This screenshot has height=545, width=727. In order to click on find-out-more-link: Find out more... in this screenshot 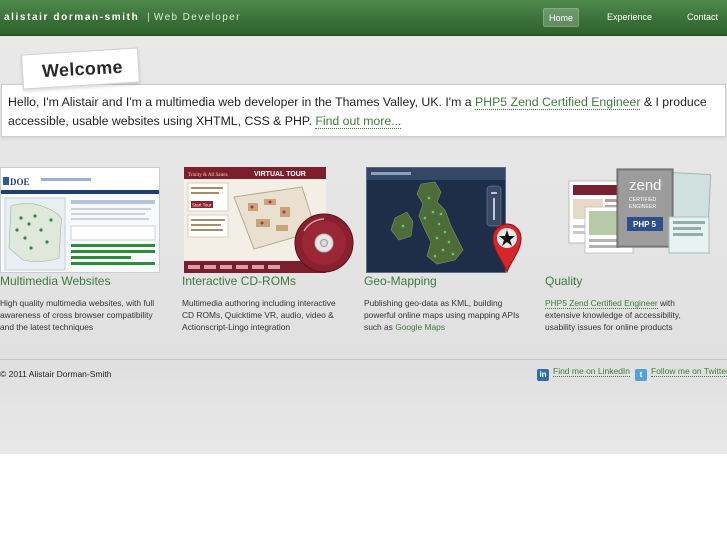, I will do `click(358, 121)`.